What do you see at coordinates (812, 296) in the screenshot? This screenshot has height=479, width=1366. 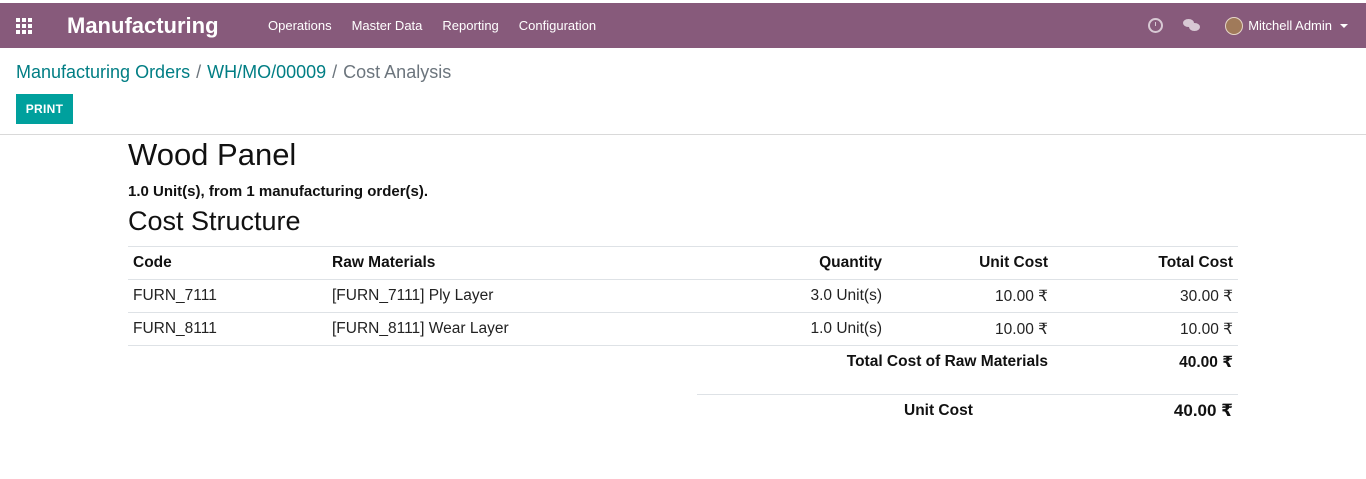 I see `cell-quantity: 3.0 Unit(s)` at bounding box center [812, 296].